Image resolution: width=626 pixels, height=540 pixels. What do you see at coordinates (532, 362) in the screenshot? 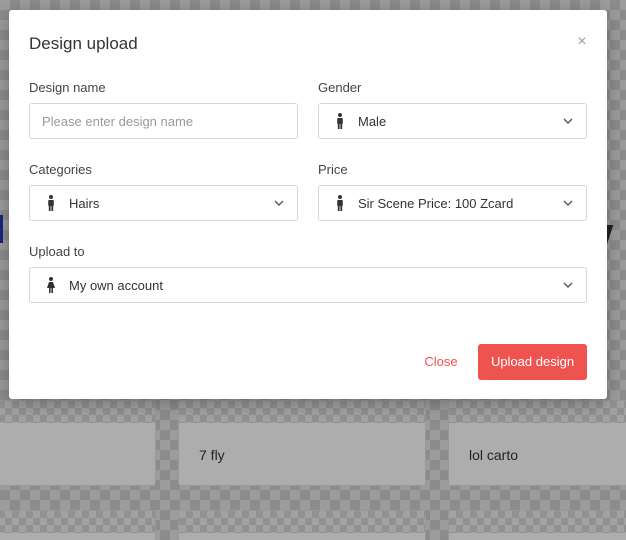
I see `upload-design-button: Upload design` at bounding box center [532, 362].